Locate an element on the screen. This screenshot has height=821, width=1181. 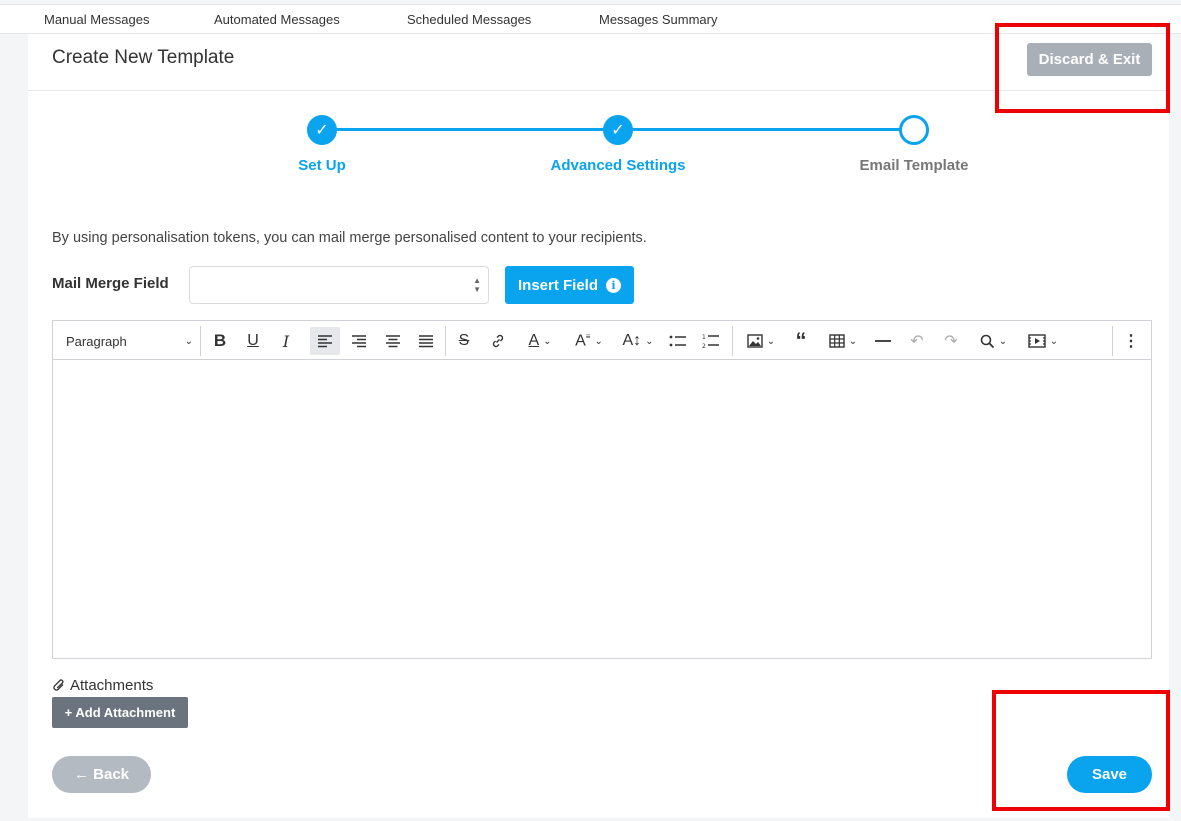
tab-scheduled-messages: Scheduled Messages is located at coordinates (469, 19).